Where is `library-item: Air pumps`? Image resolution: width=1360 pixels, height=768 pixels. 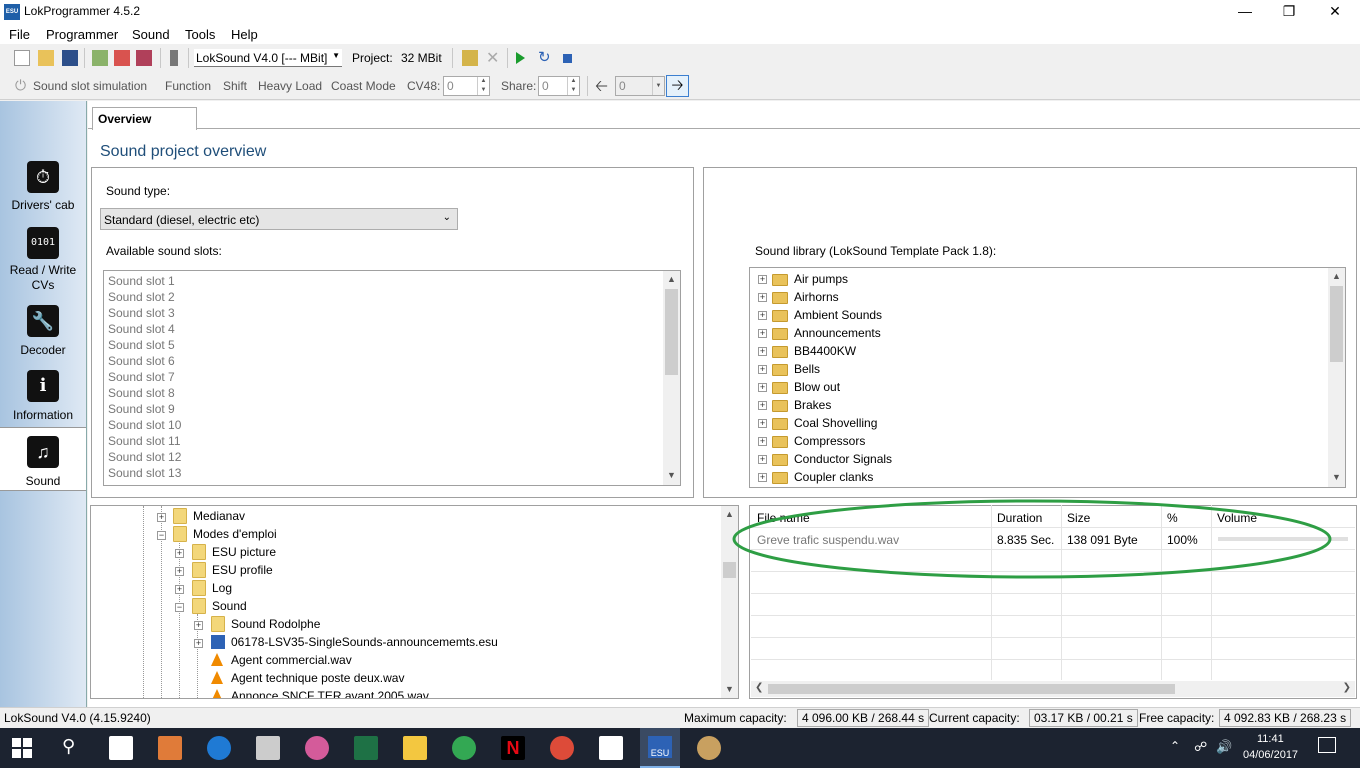 library-item: Air pumps is located at coordinates (821, 279).